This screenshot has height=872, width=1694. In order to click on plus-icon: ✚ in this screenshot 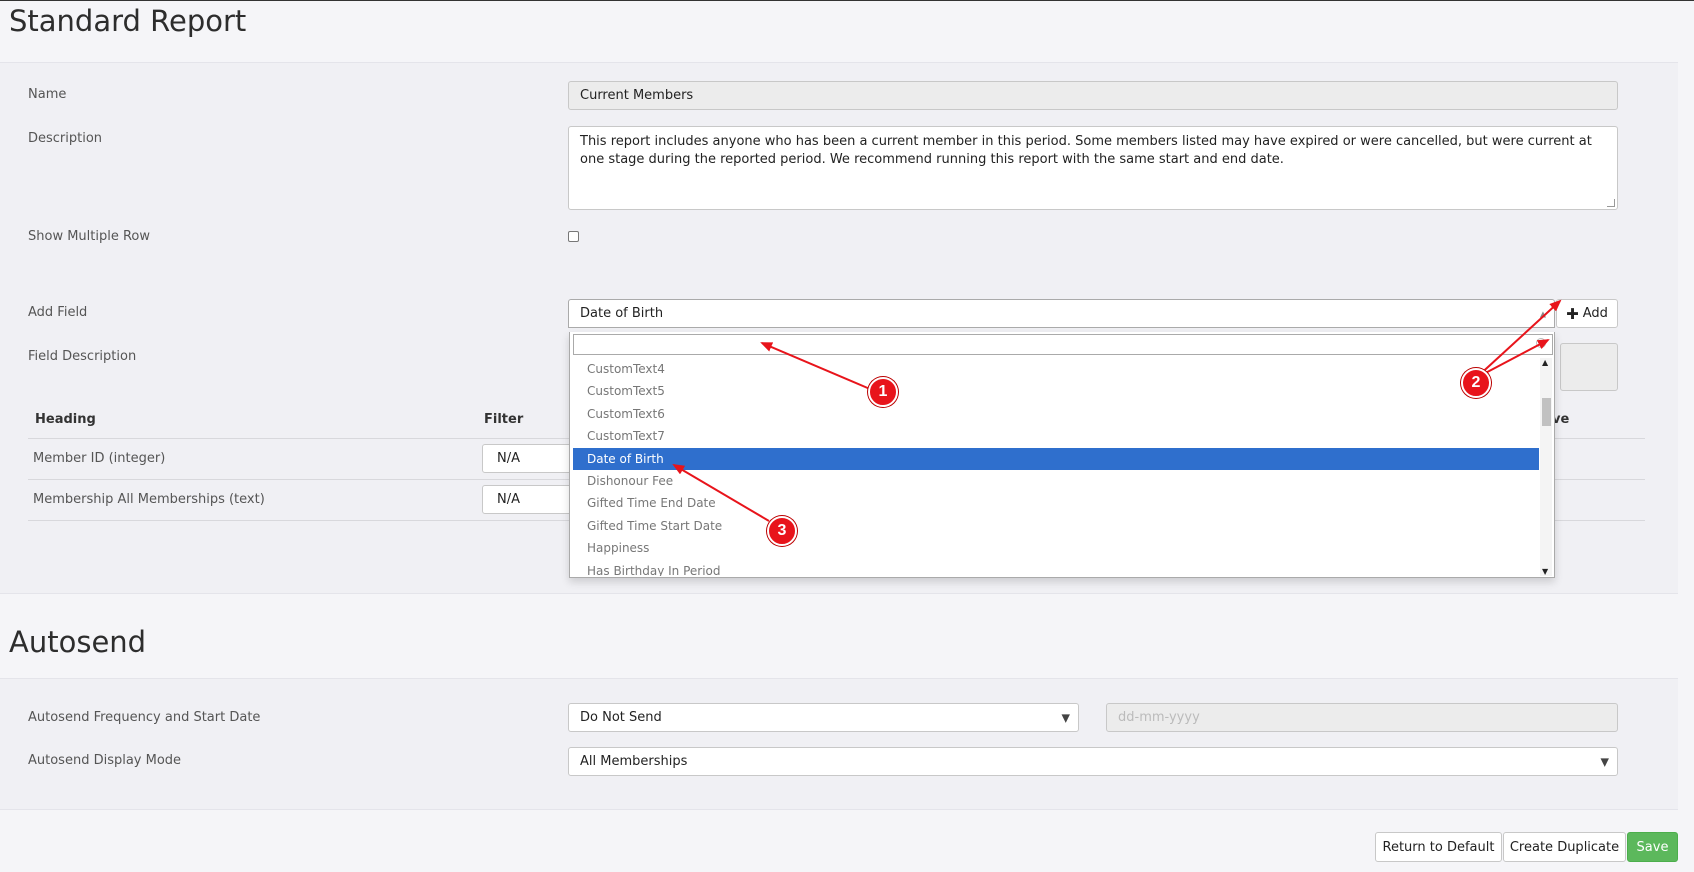, I will do `click(1572, 313)`.